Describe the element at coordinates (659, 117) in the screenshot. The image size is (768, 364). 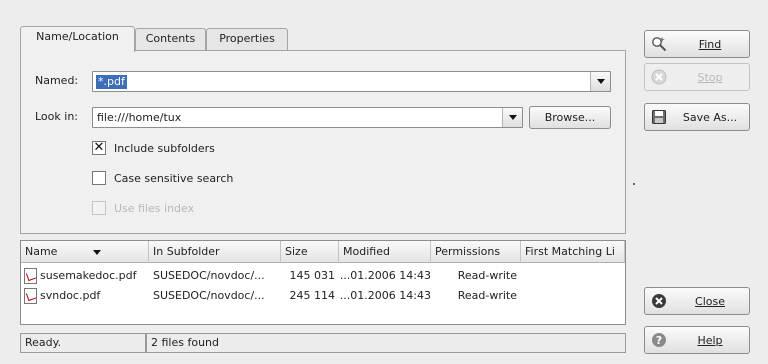
I see `save-disk-icon` at that location.